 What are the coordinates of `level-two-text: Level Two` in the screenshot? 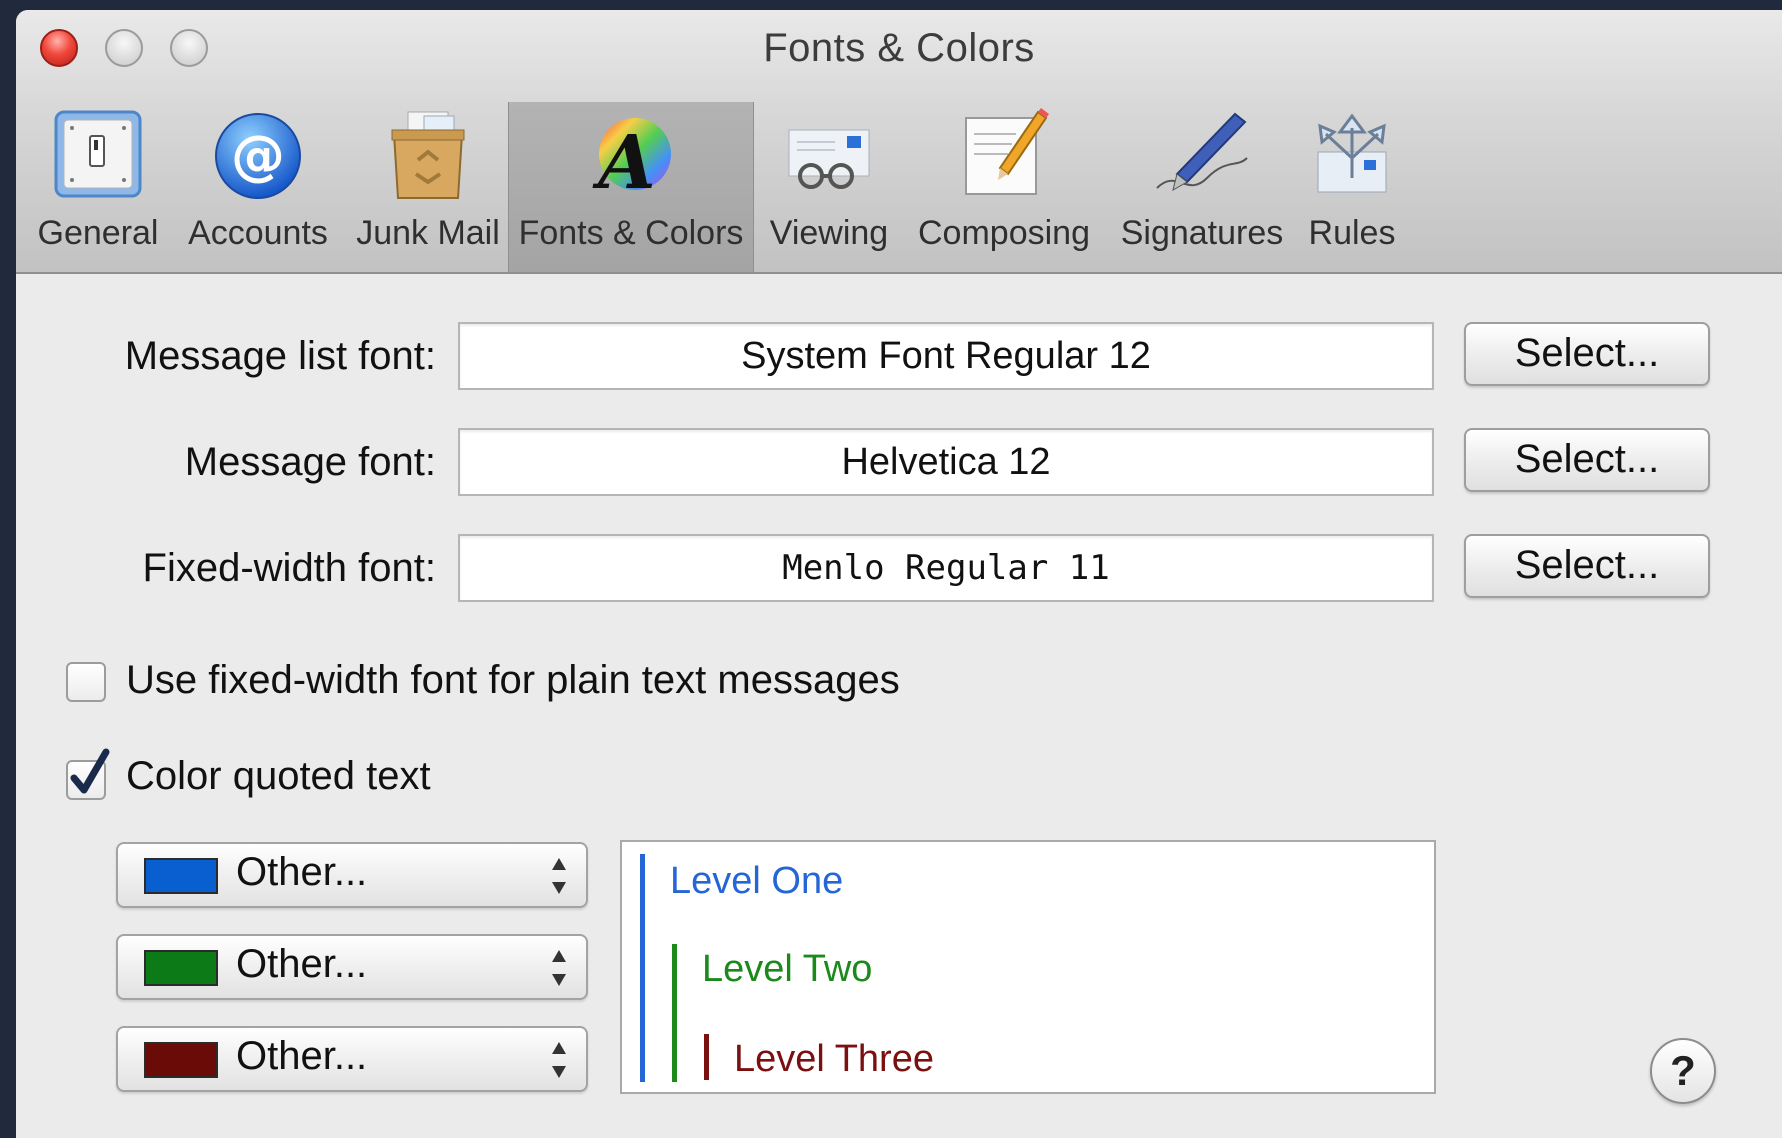 It's located at (787, 969).